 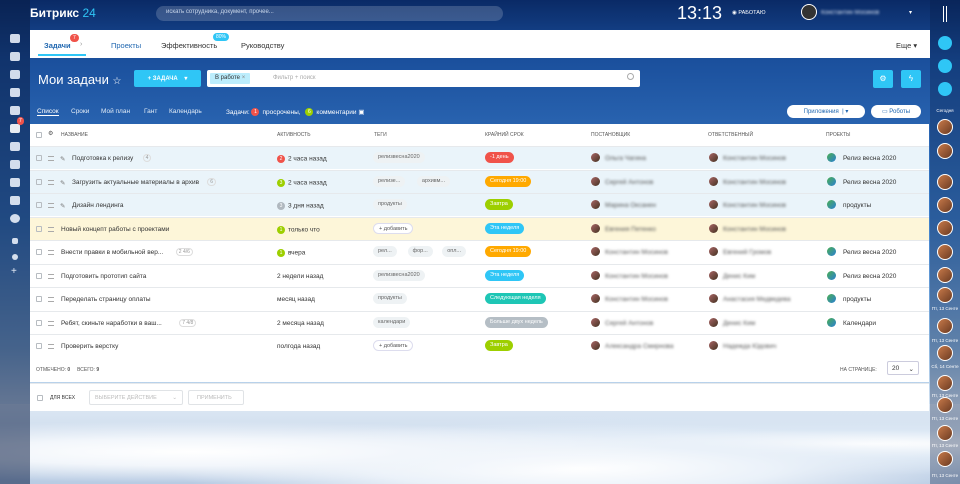 I want to click on logo: Битрикс 24, so click(x=63, y=13).